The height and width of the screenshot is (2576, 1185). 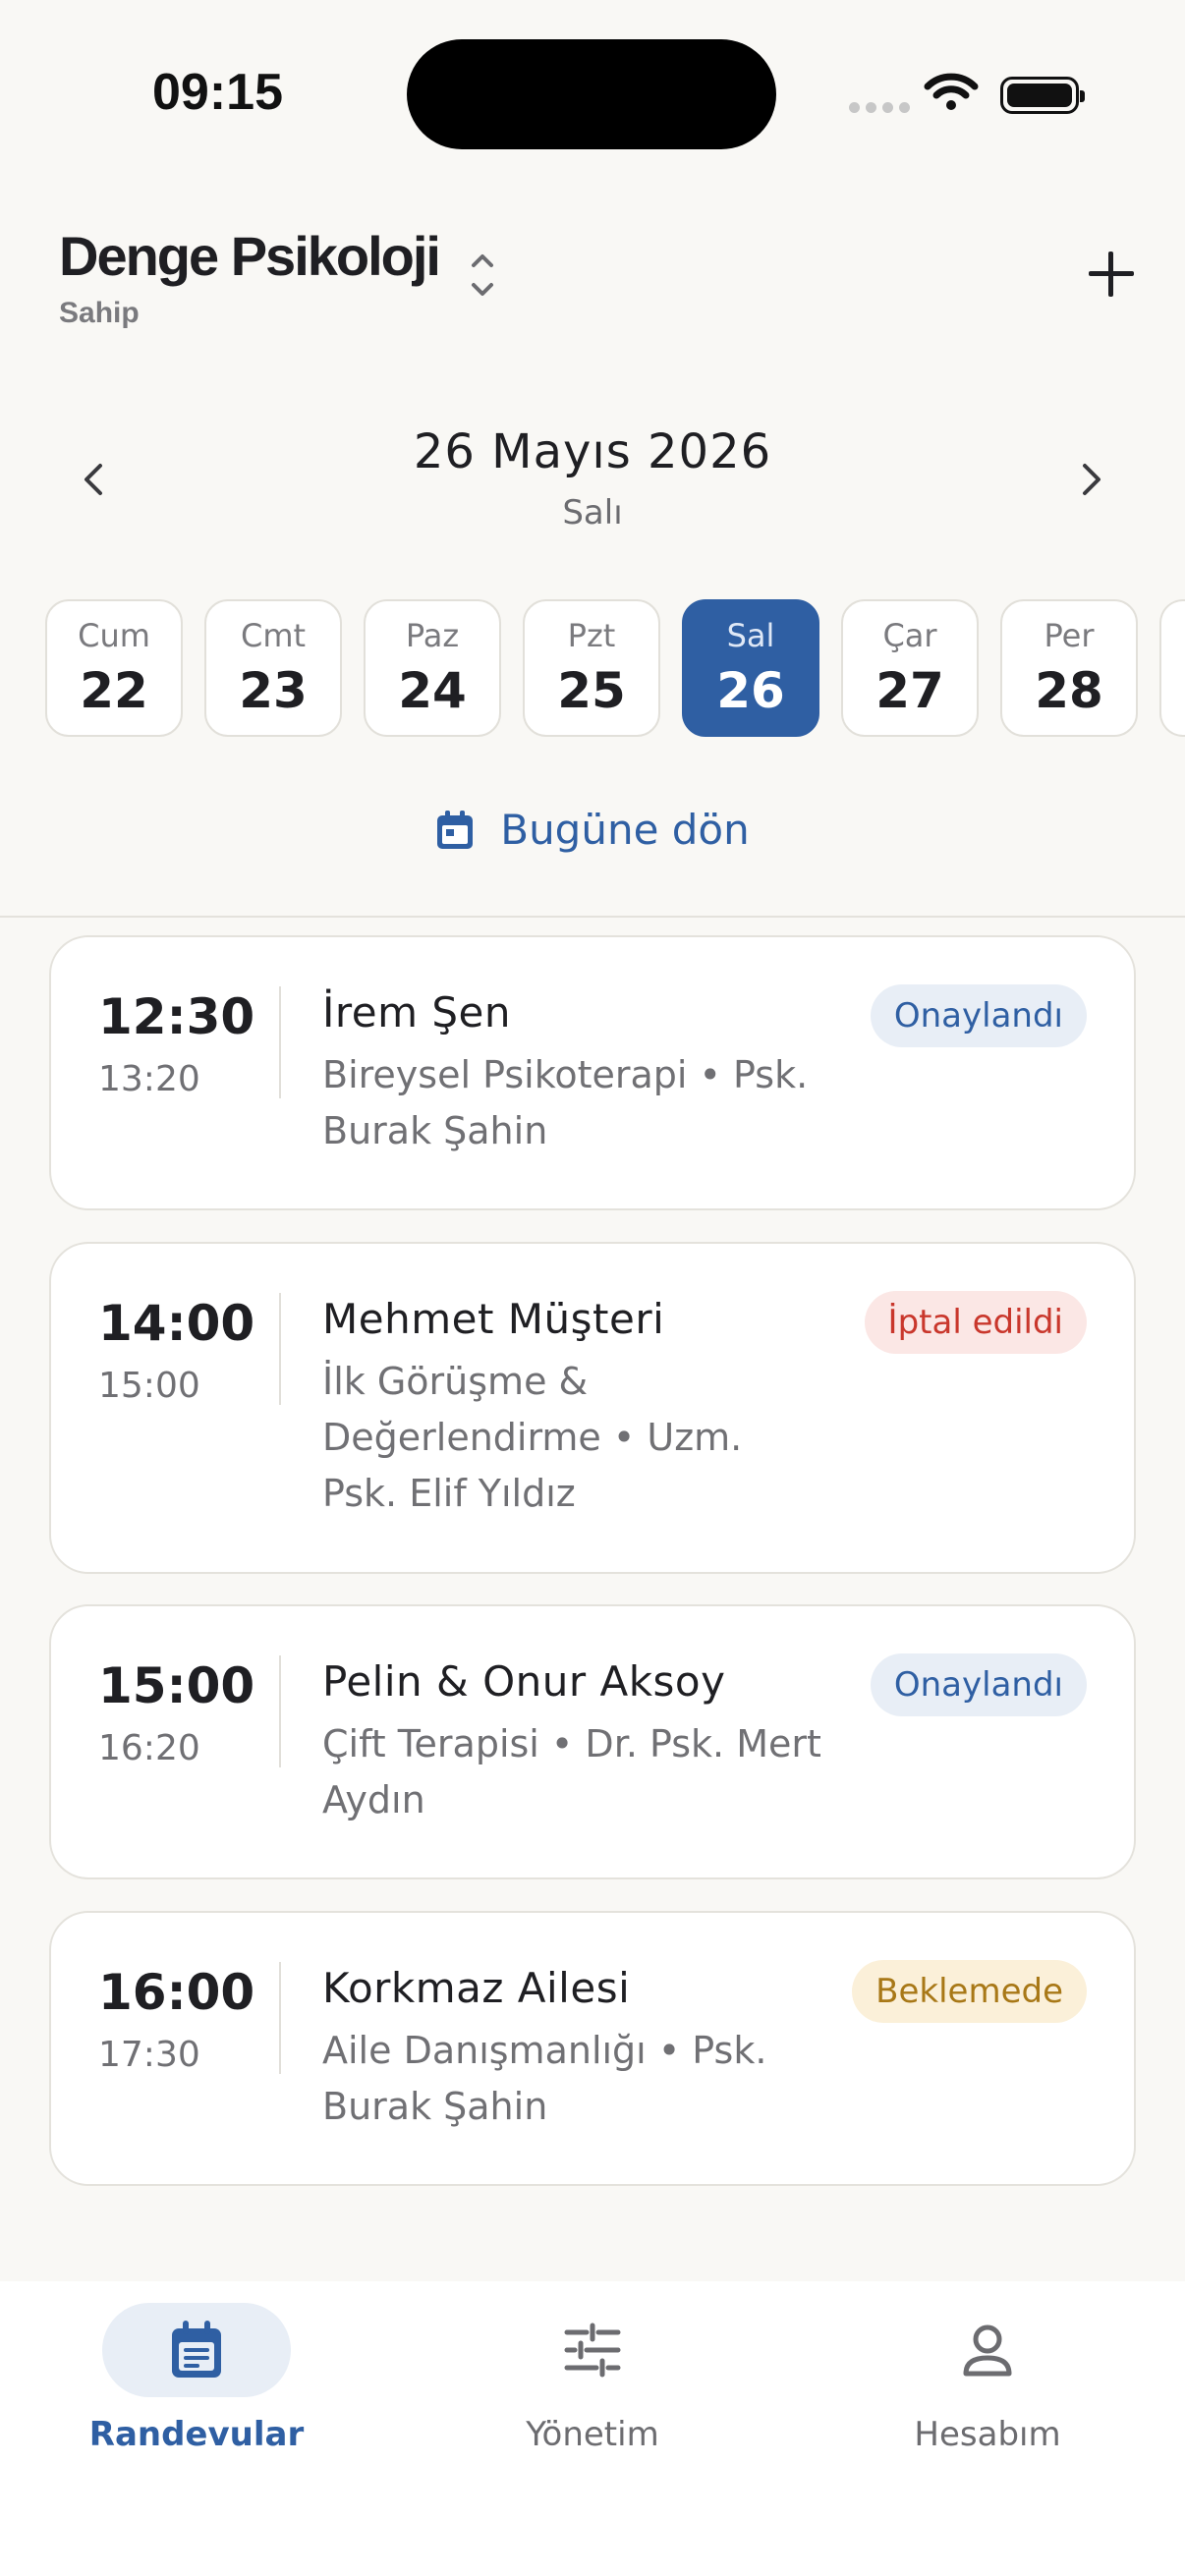 I want to click on day-name: Sal, so click(x=751, y=635).